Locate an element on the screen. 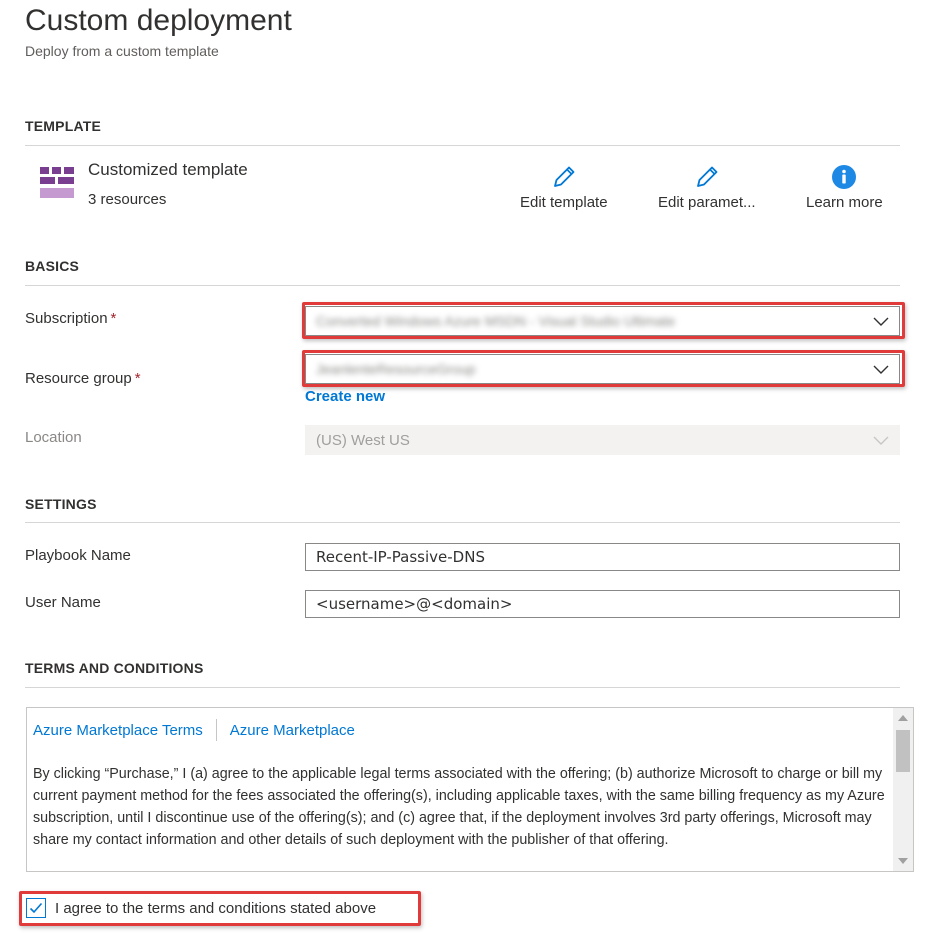 The height and width of the screenshot is (933, 931). location-value: (US) West US is located at coordinates (363, 440).